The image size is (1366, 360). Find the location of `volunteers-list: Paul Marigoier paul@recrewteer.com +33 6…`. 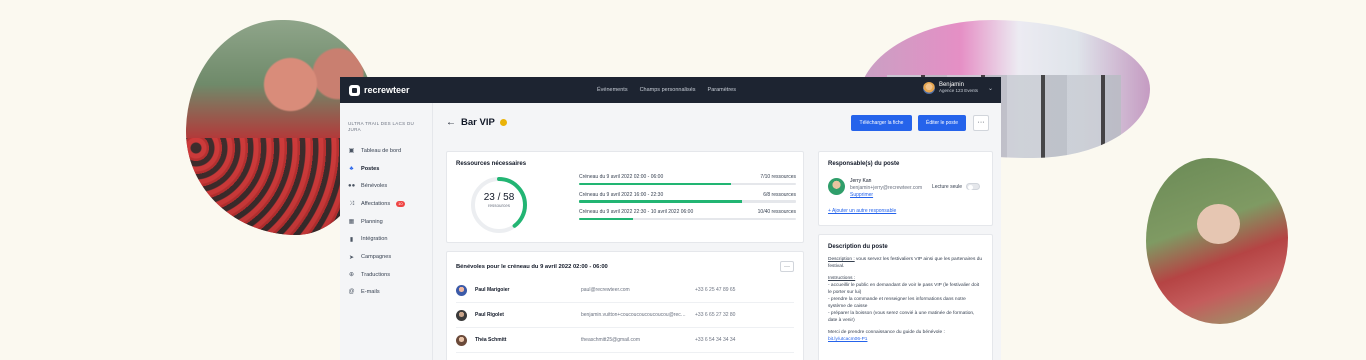

volunteers-list: Paul Marigoier paul@recrewteer.com +33 6… is located at coordinates (625, 315).